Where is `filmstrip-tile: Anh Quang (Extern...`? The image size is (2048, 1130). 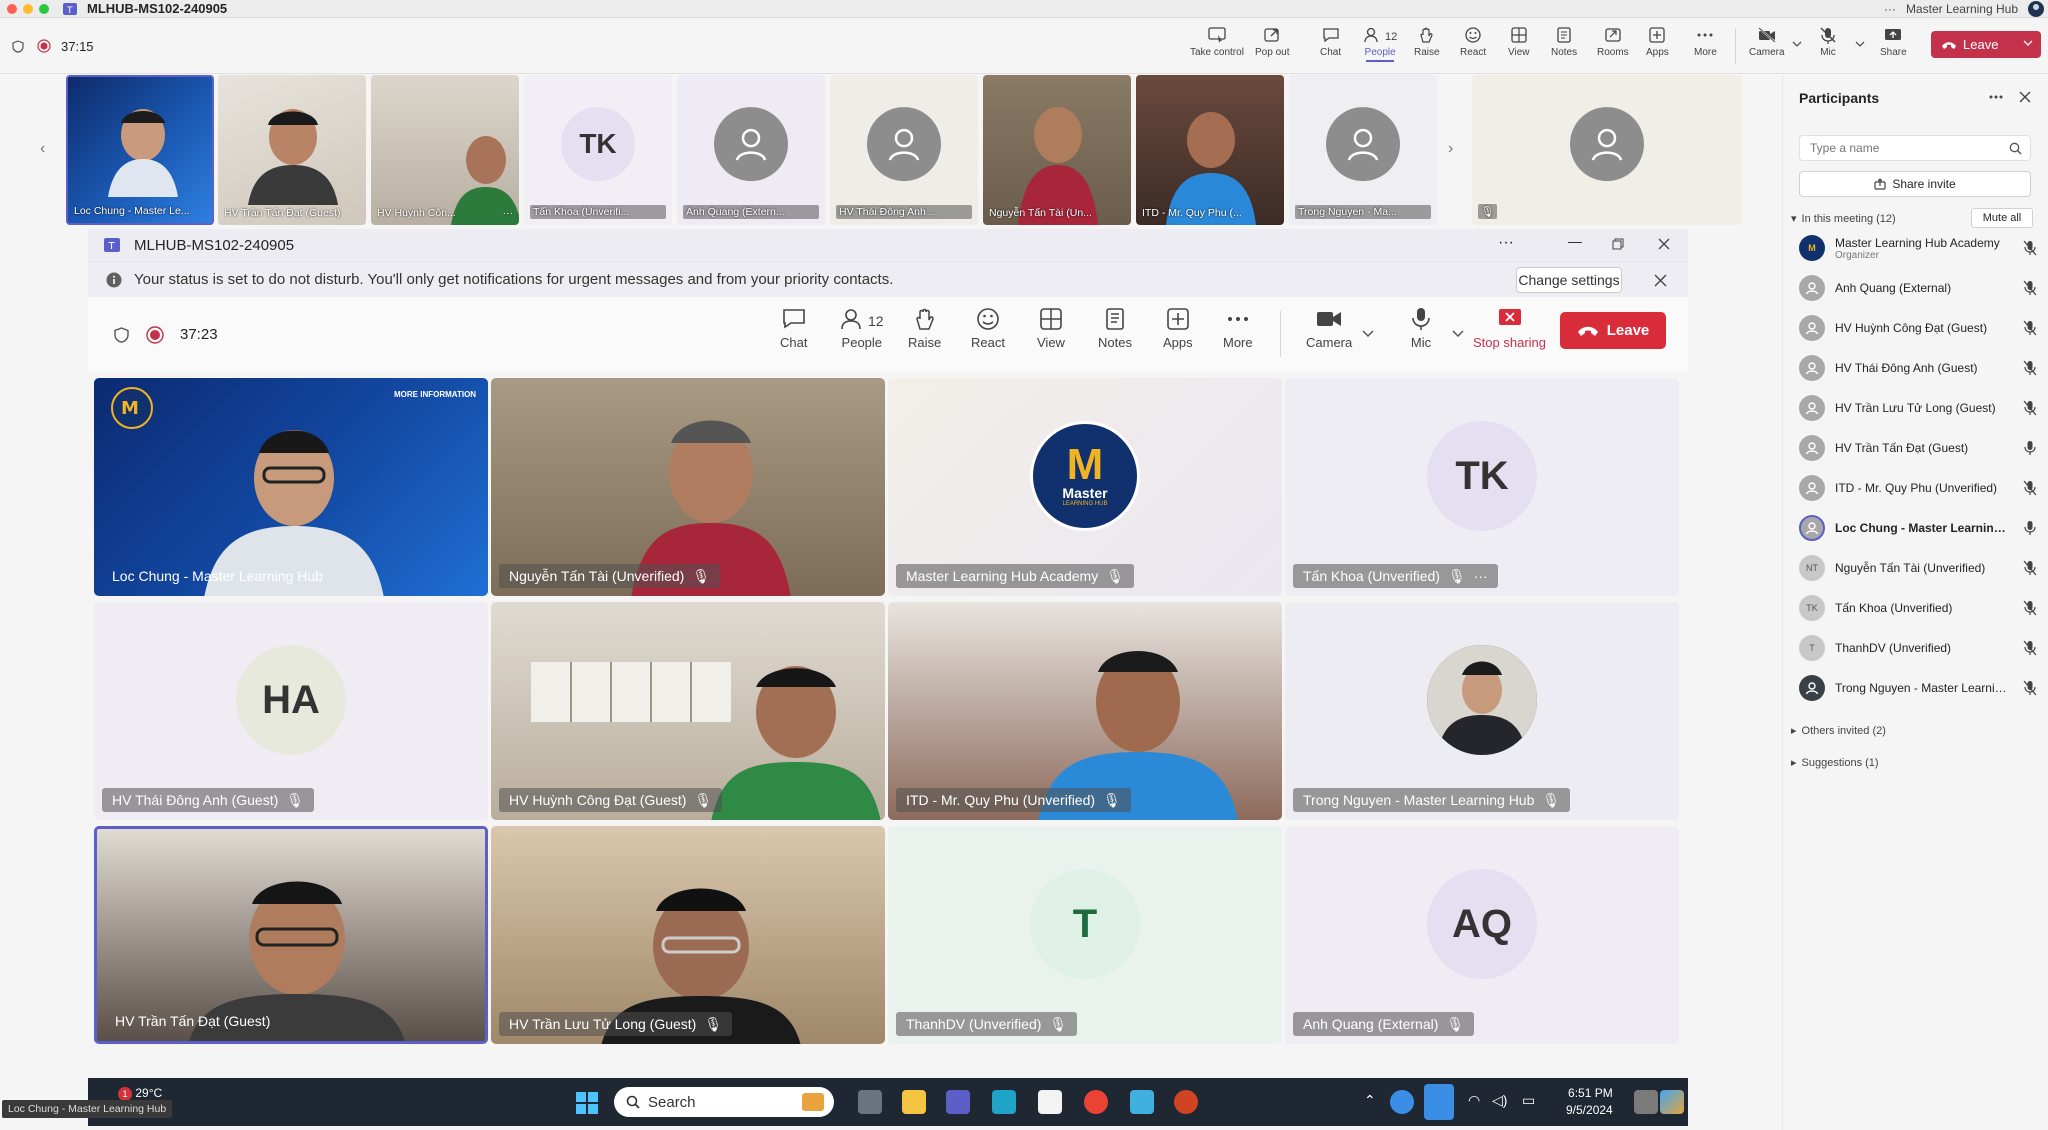
filmstrip-tile: Anh Quang (Extern... is located at coordinates (751, 150).